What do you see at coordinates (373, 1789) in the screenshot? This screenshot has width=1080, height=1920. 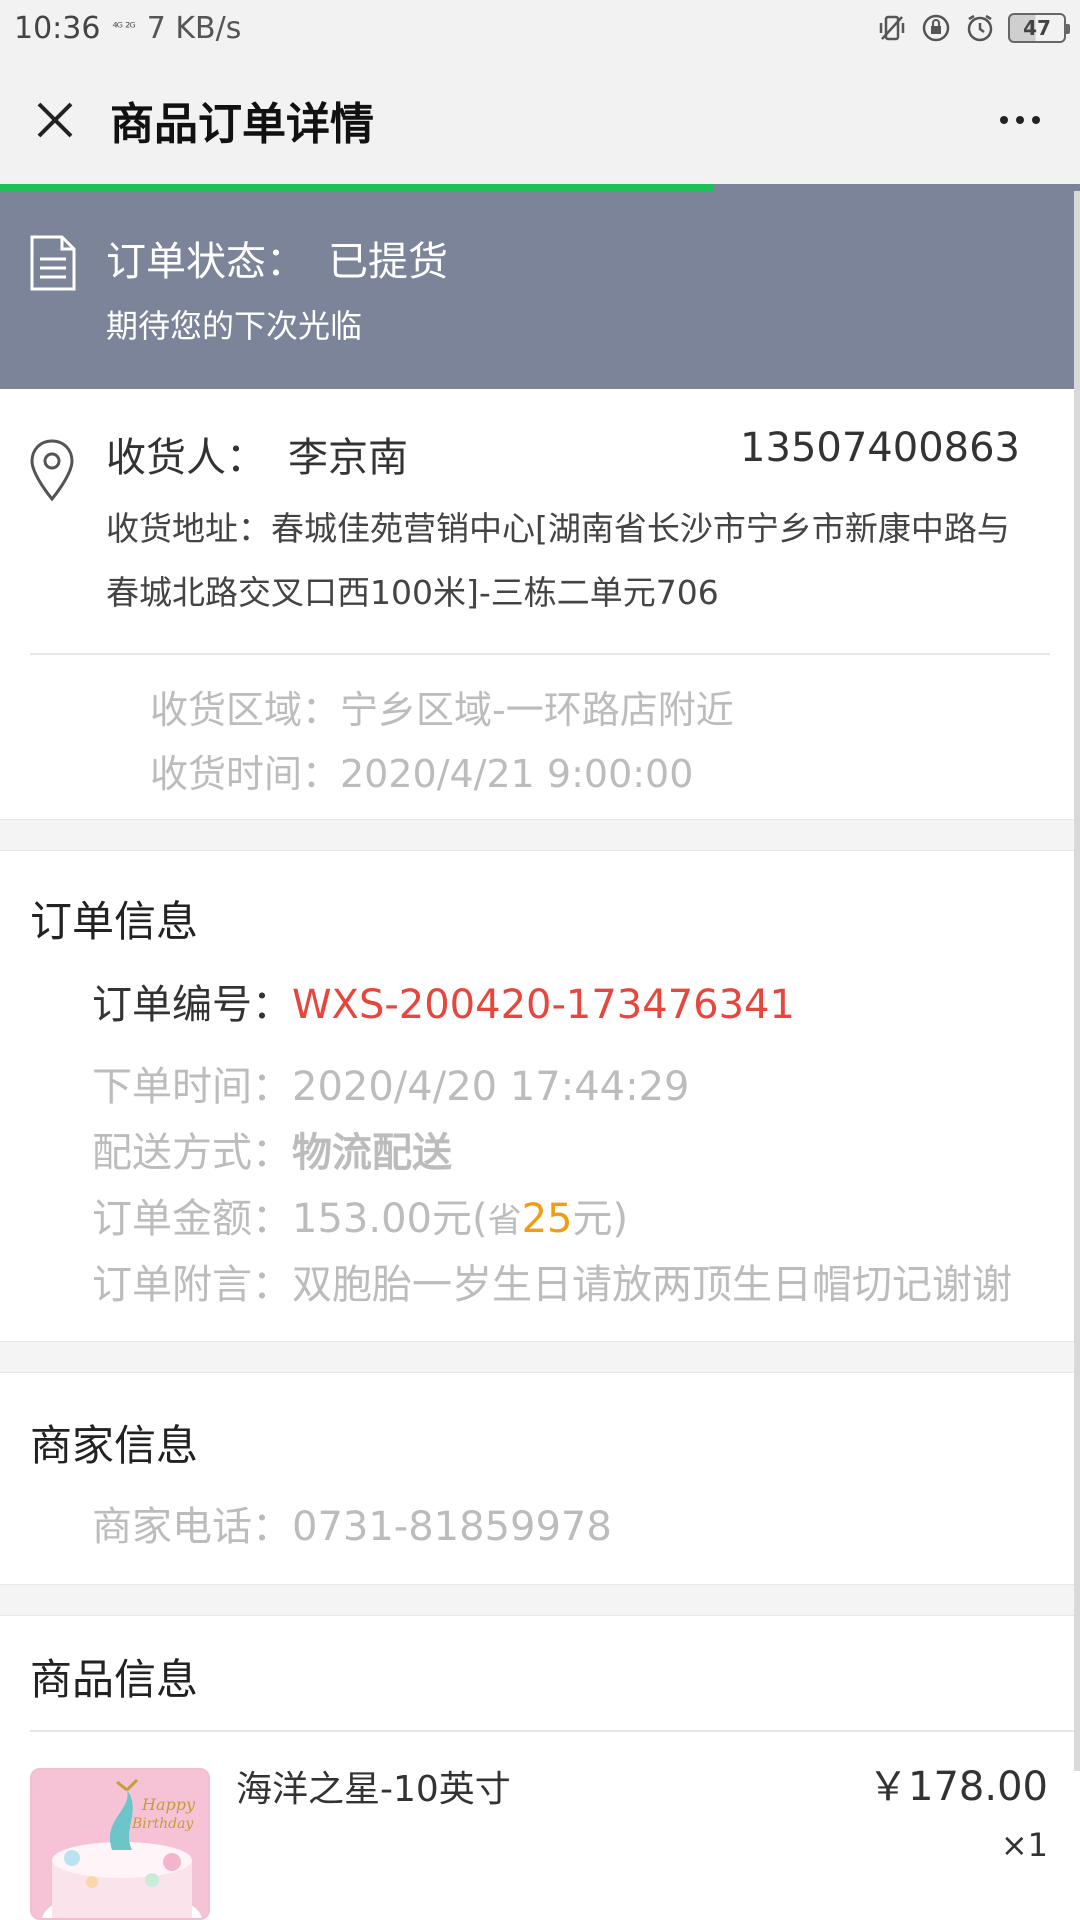 I see `product-name: 海洋之星-10英寸` at bounding box center [373, 1789].